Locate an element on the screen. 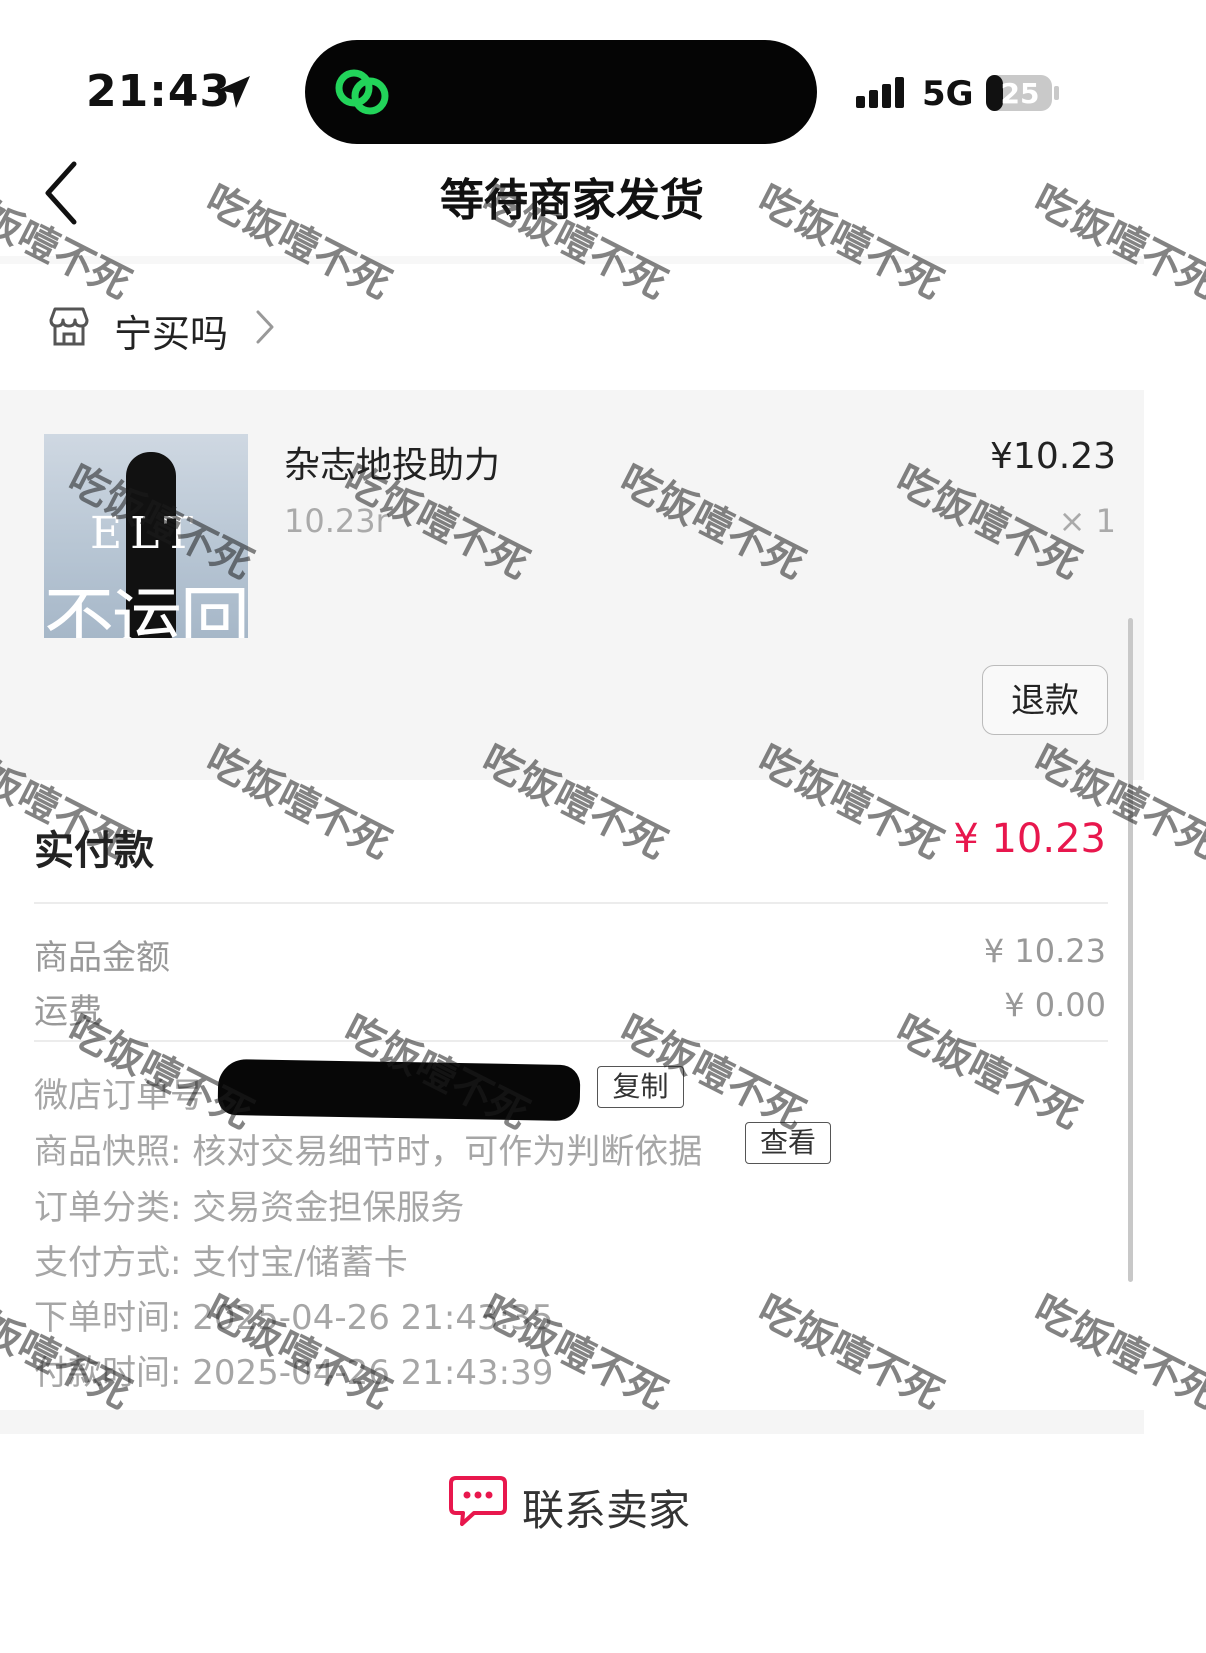 This screenshot has height=1653, width=1206. cover-text-latin: ELT is located at coordinates (146, 533).